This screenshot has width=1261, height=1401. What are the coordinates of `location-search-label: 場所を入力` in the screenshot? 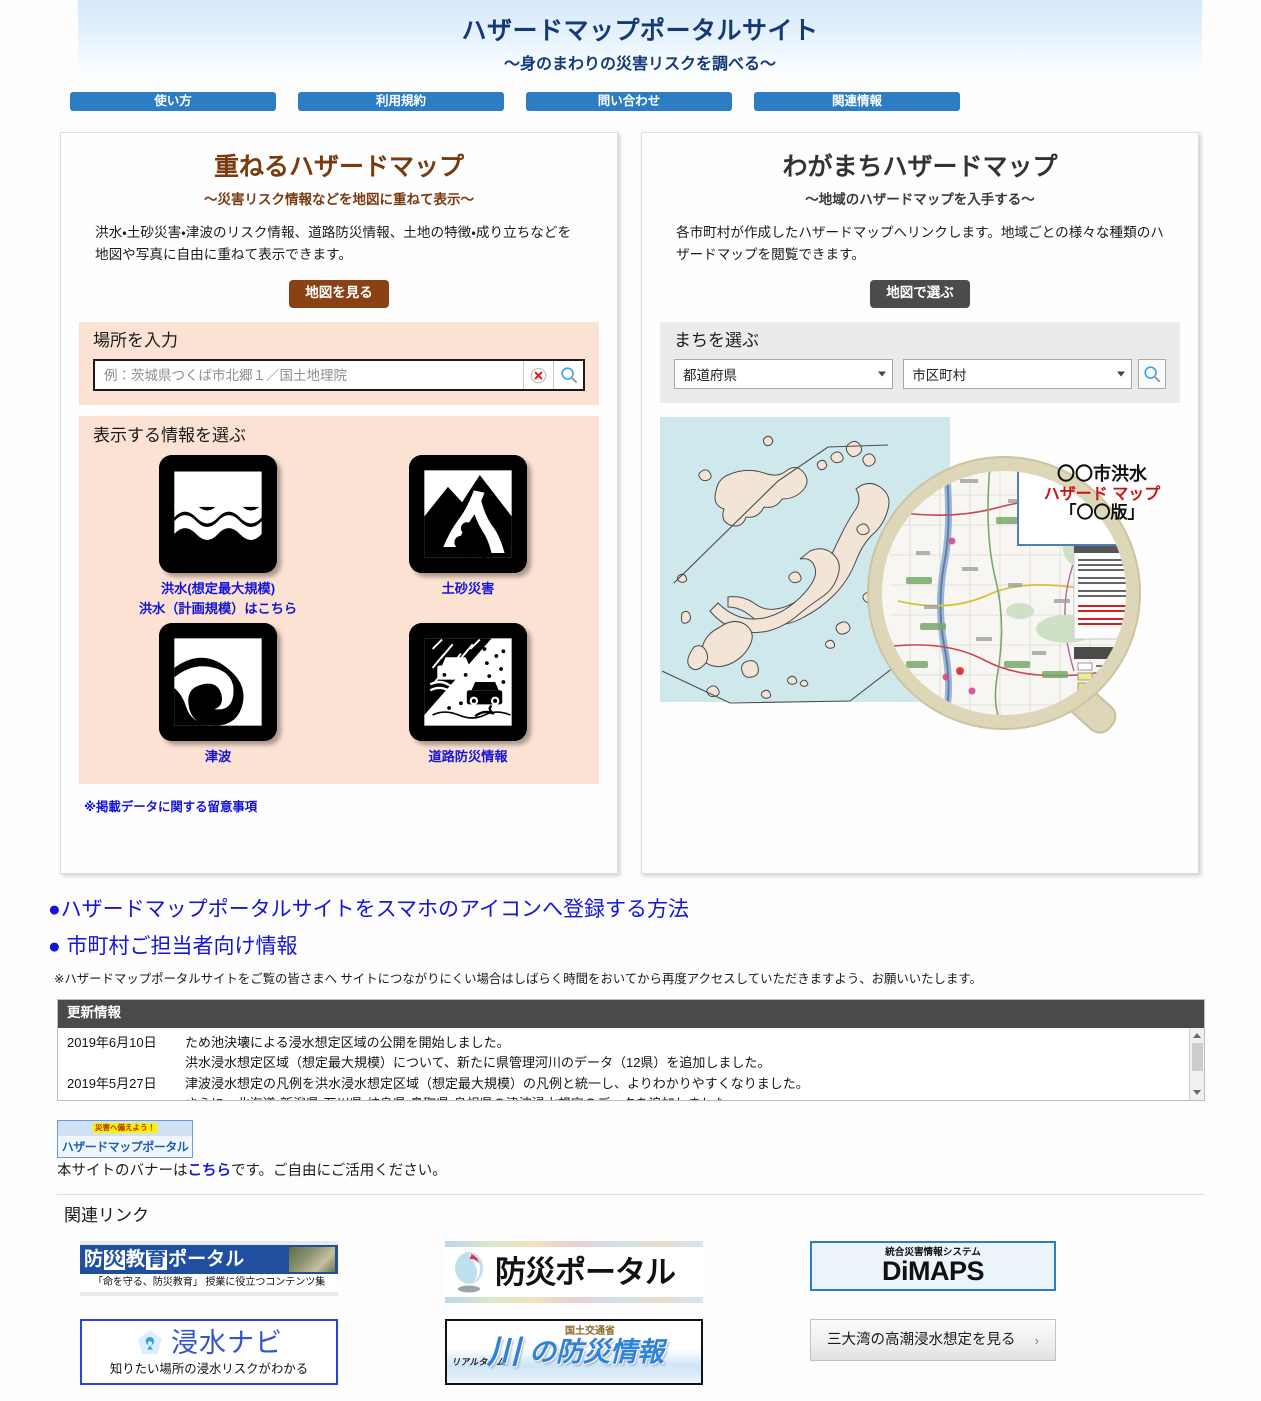 It's located at (135, 340).